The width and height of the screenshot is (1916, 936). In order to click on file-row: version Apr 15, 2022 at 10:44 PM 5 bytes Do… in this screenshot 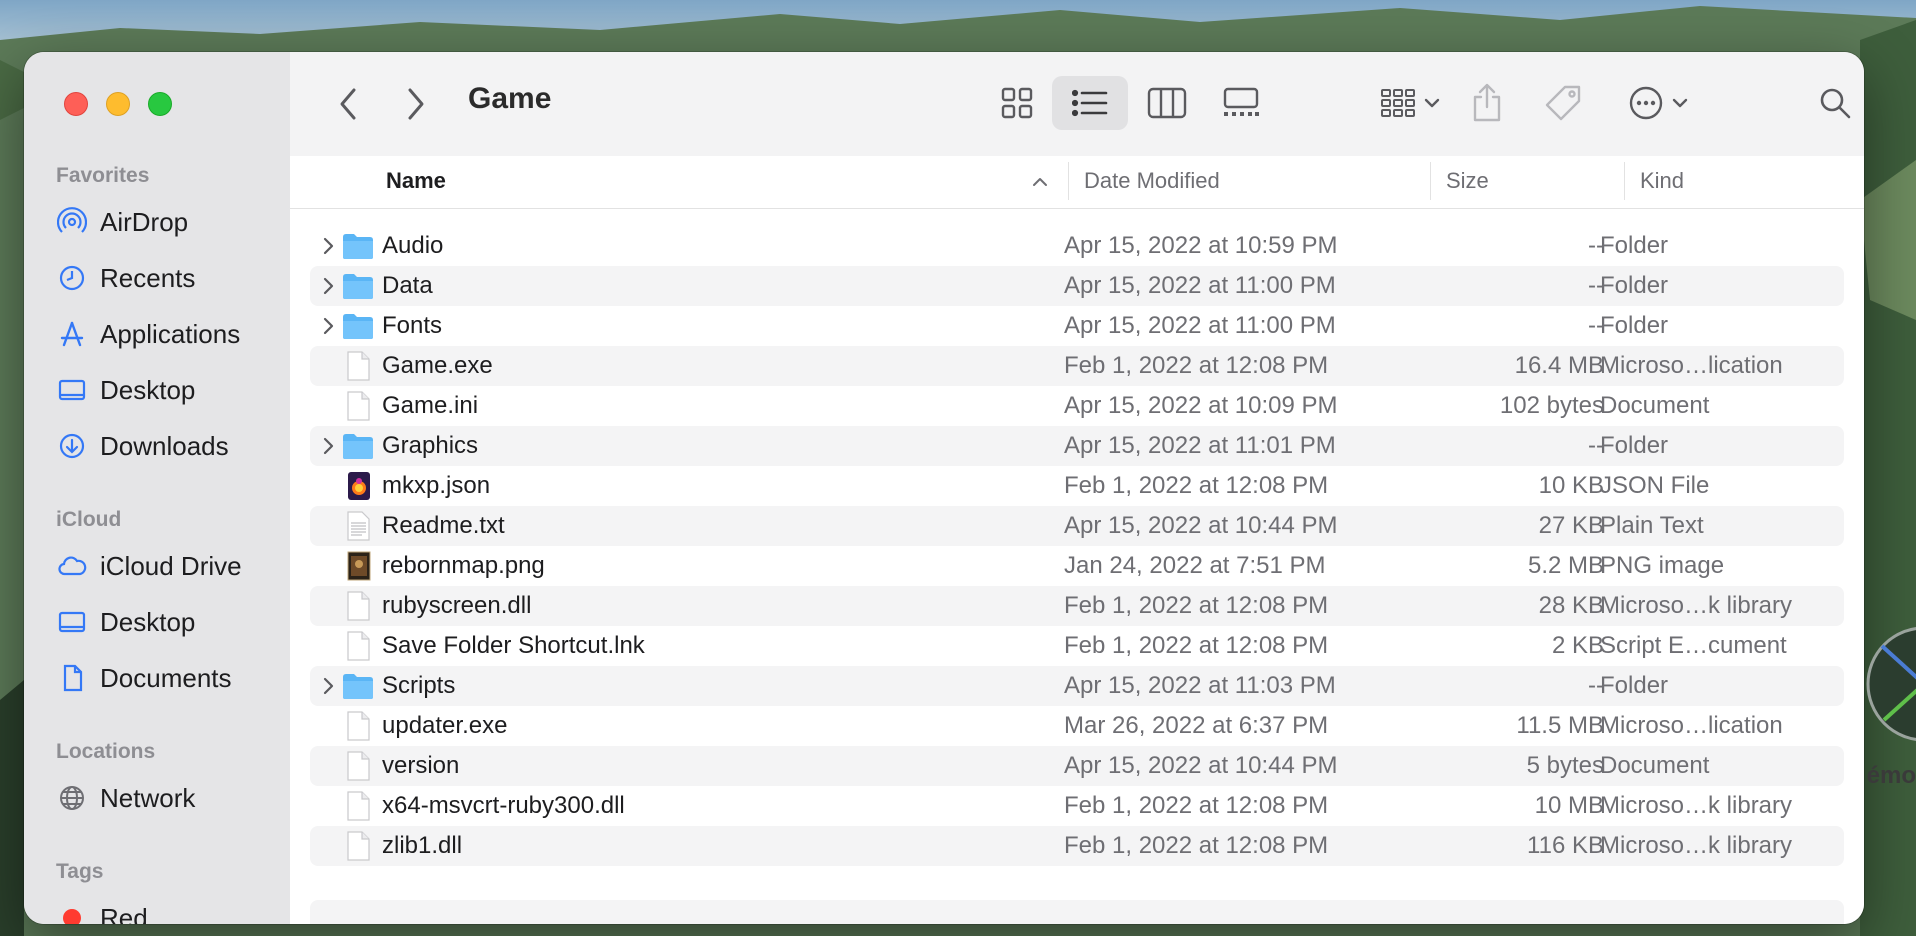, I will do `click(1077, 766)`.